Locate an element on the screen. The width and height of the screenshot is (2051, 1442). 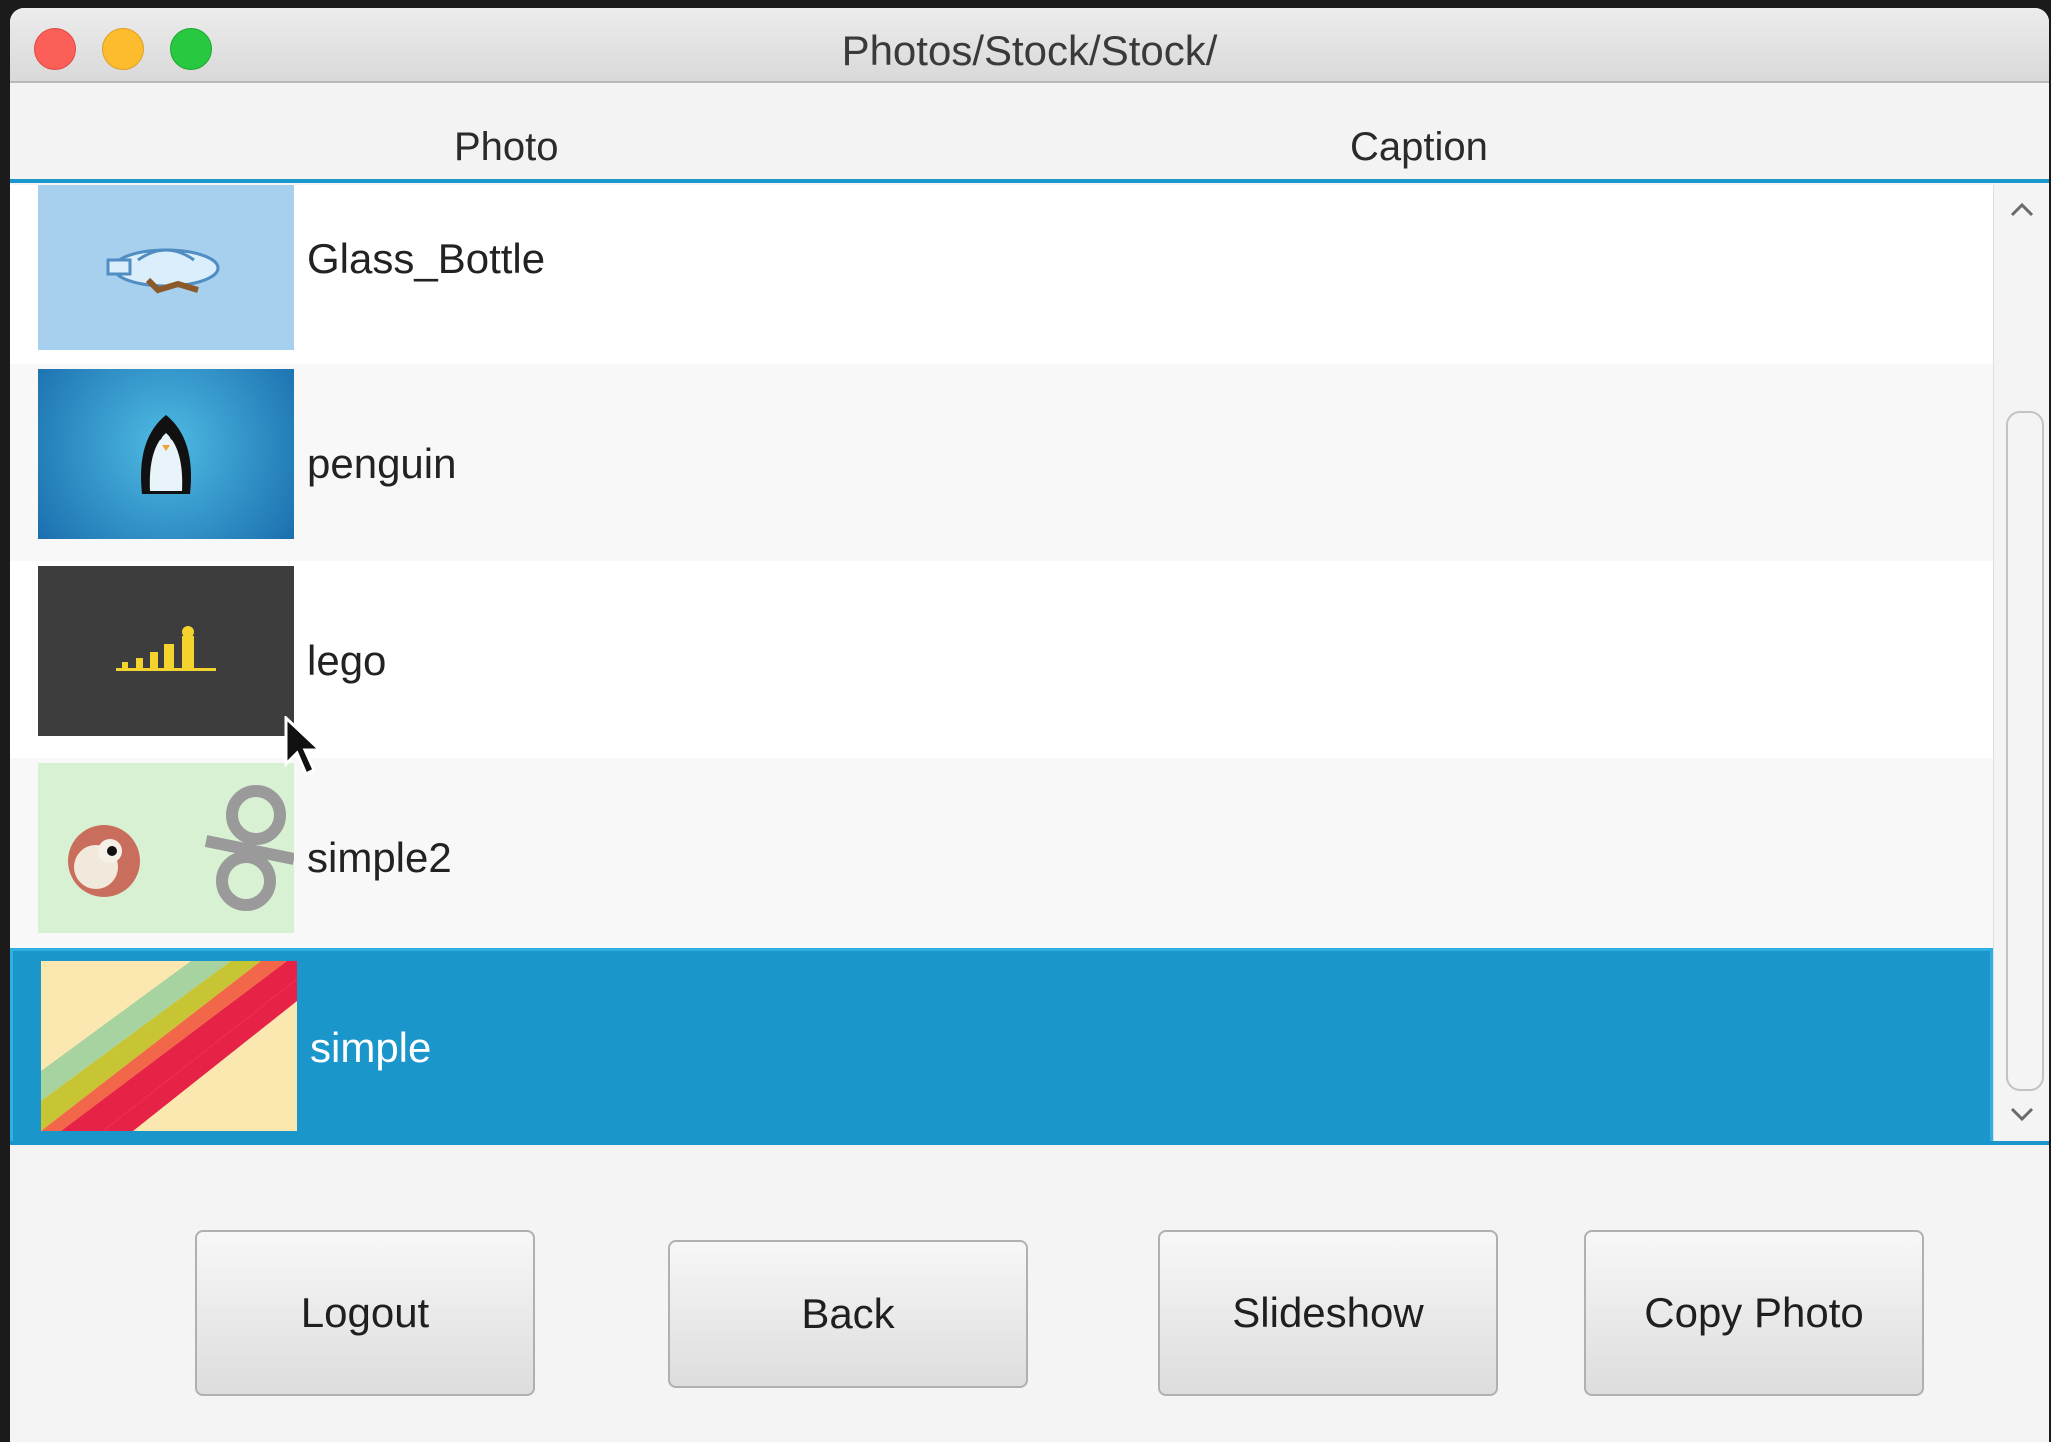
back-button: Back is located at coordinates (848, 1314).